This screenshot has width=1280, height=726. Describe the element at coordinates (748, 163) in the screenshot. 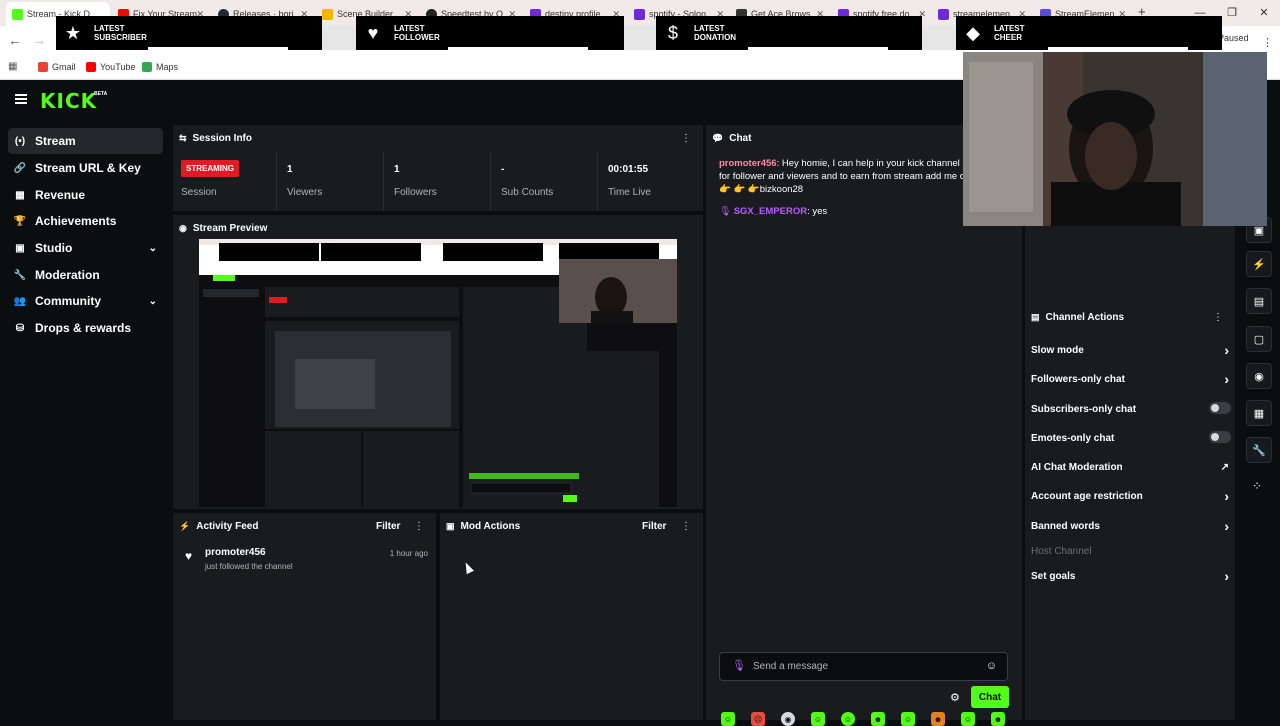

I see `chat-username: promoter456` at that location.